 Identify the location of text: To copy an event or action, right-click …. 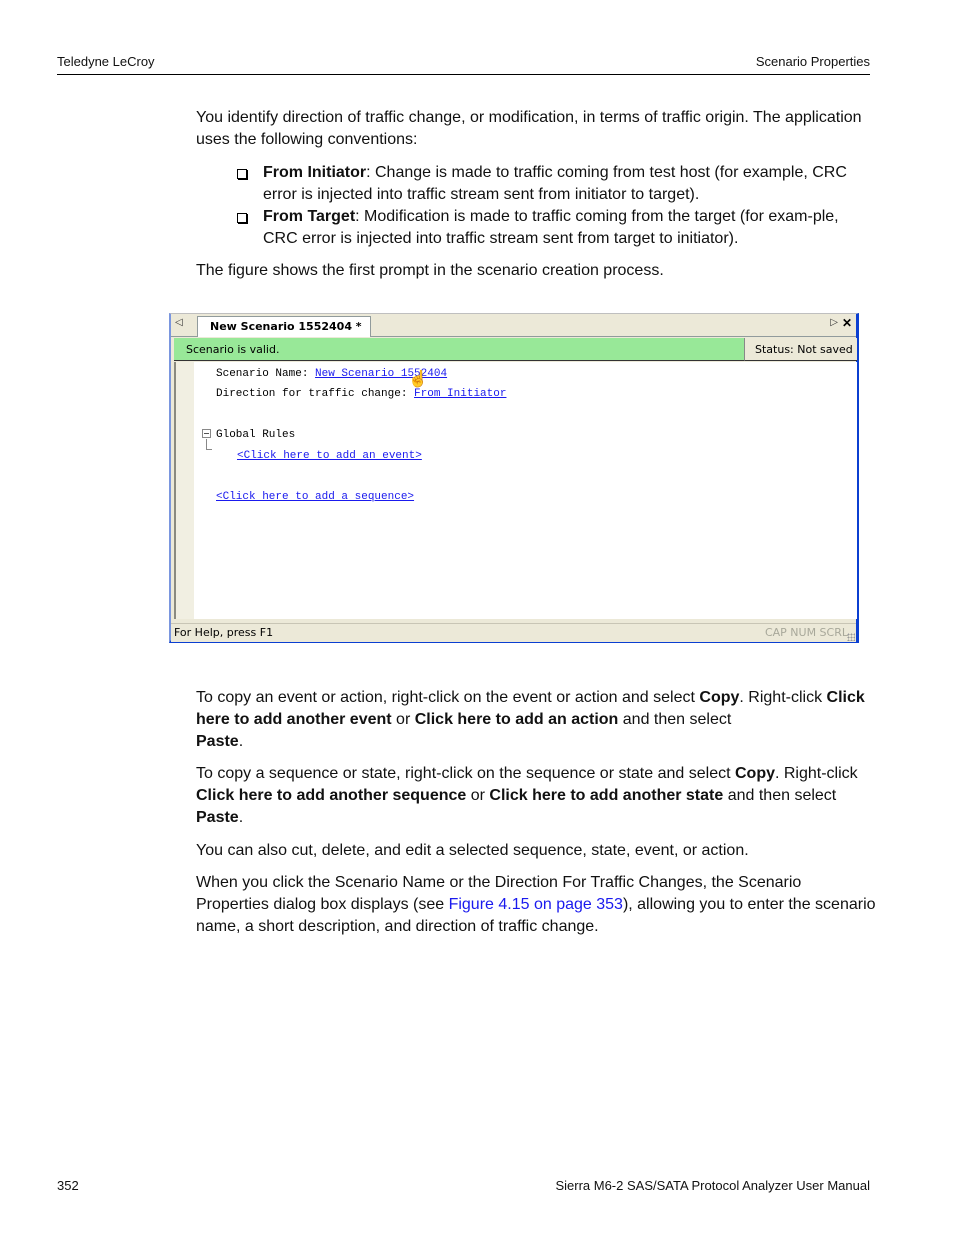
(448, 697).